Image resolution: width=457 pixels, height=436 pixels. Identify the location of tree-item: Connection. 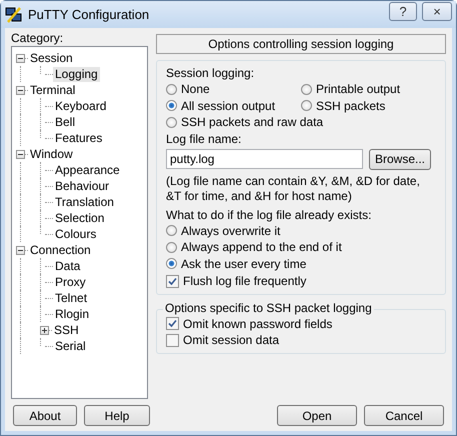
(60, 250).